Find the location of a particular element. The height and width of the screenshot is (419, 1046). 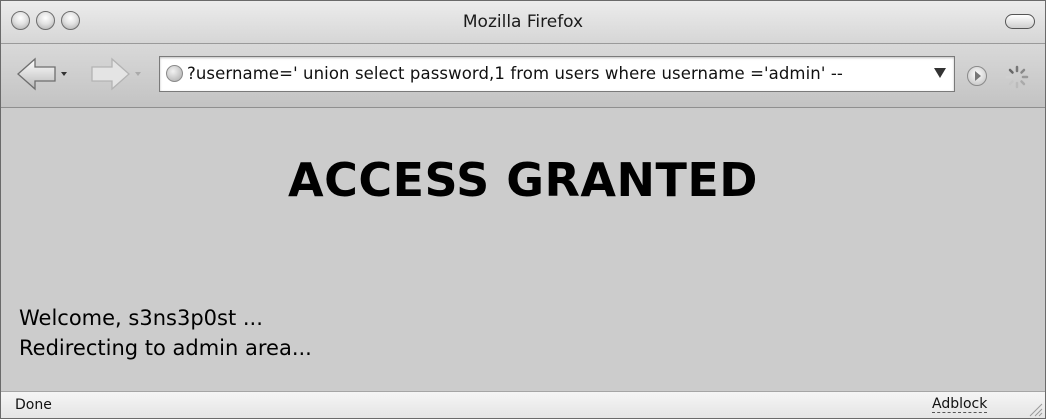

access-granted-heading: ACCESS GRANTED is located at coordinates (522, 180).